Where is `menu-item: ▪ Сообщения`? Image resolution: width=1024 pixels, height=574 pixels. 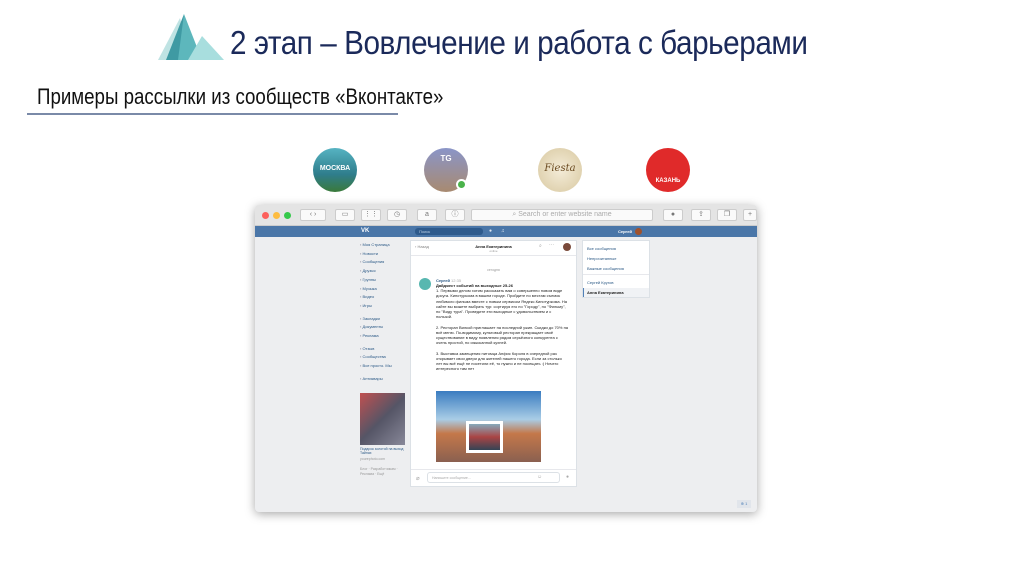
menu-item: ▪ Сообщения is located at coordinates (385, 262).